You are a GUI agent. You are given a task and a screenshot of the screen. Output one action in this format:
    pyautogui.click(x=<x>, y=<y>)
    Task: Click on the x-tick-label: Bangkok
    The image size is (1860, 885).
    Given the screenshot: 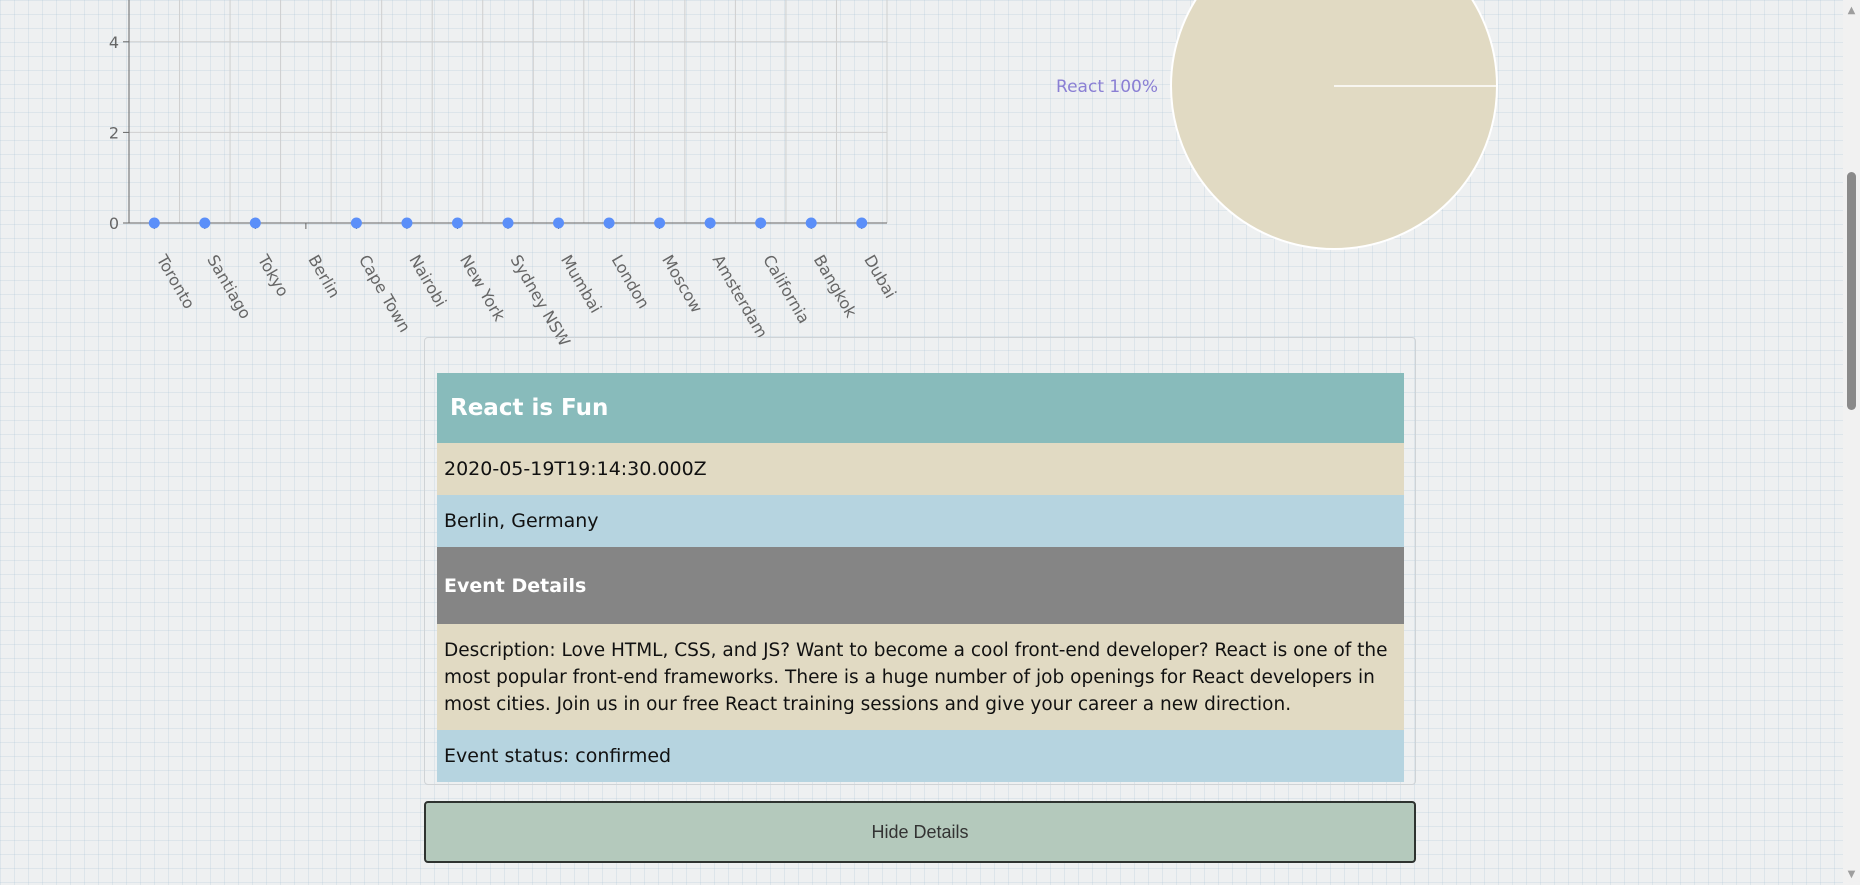 What is the action you would take?
    pyautogui.click(x=835, y=287)
    